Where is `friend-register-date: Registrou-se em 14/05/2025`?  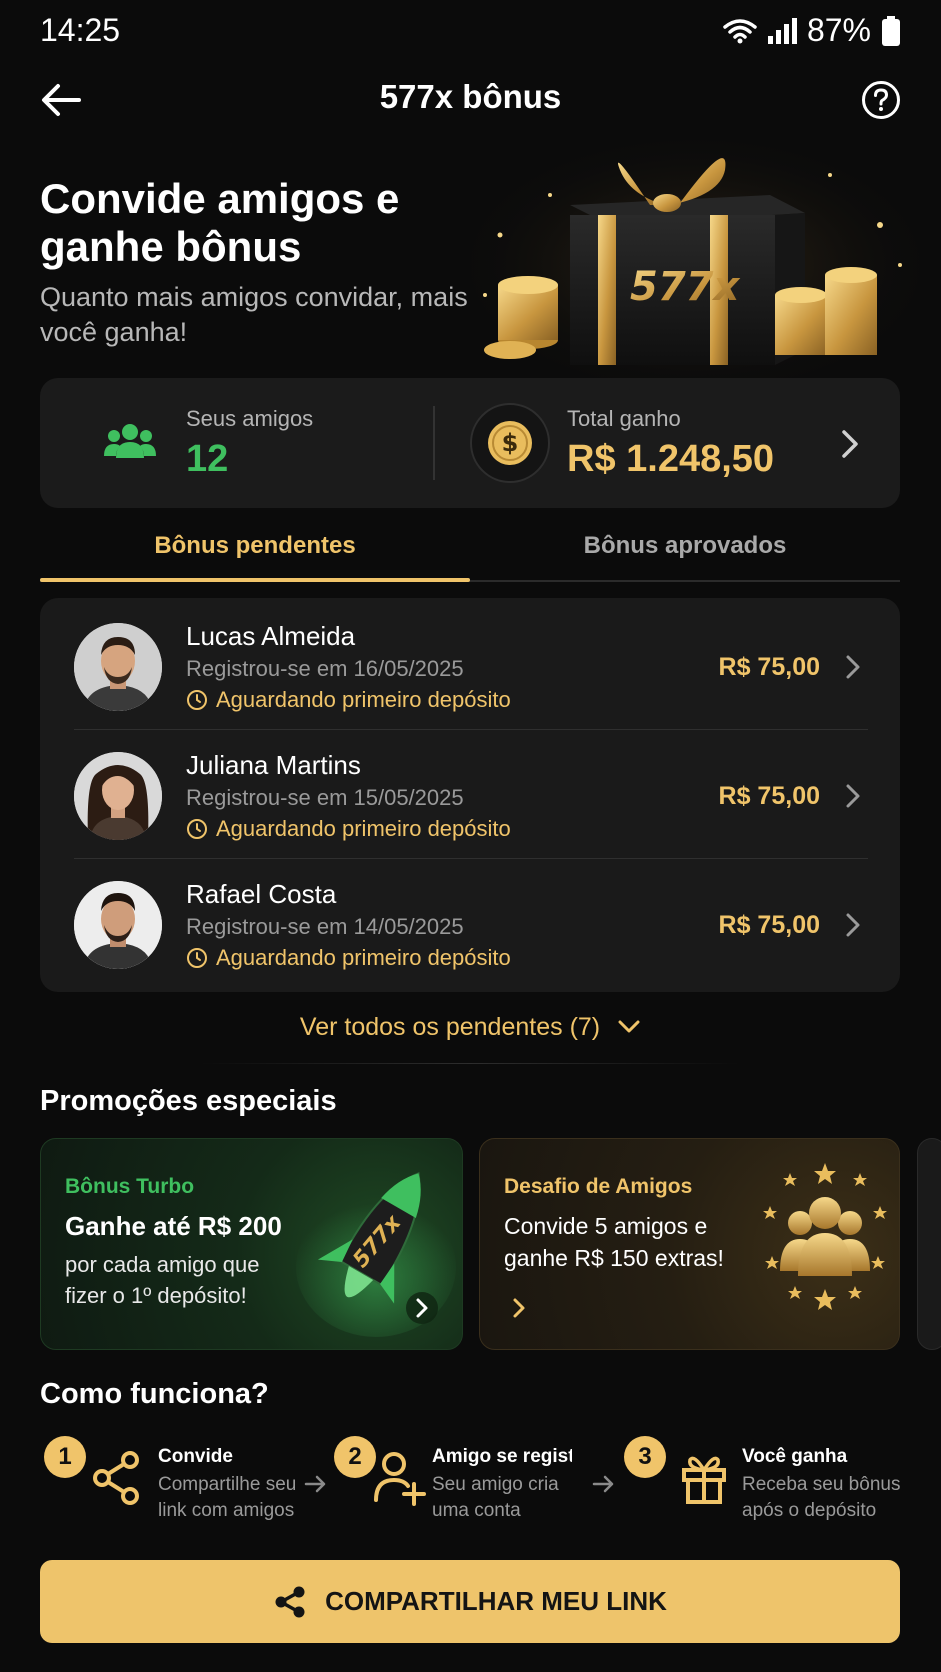
friend-register-date: Registrou-se em 14/05/2025 is located at coordinates (325, 926).